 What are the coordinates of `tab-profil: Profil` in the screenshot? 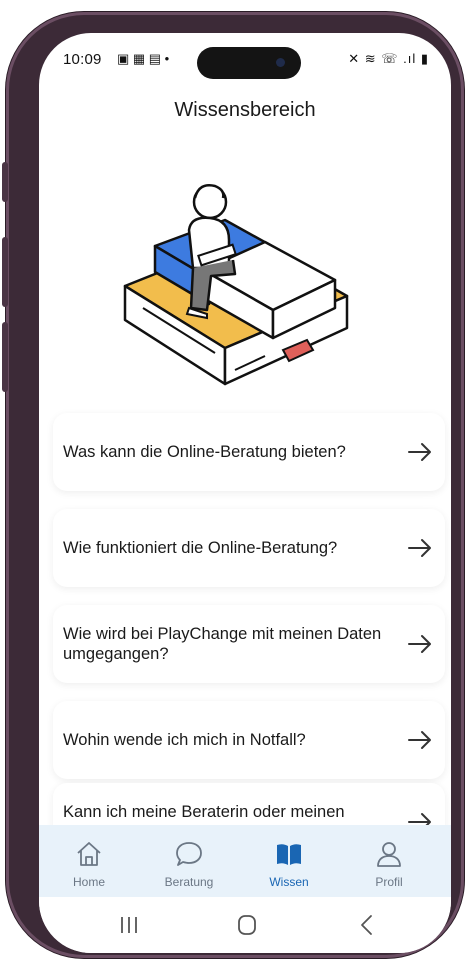 It's located at (389, 861).